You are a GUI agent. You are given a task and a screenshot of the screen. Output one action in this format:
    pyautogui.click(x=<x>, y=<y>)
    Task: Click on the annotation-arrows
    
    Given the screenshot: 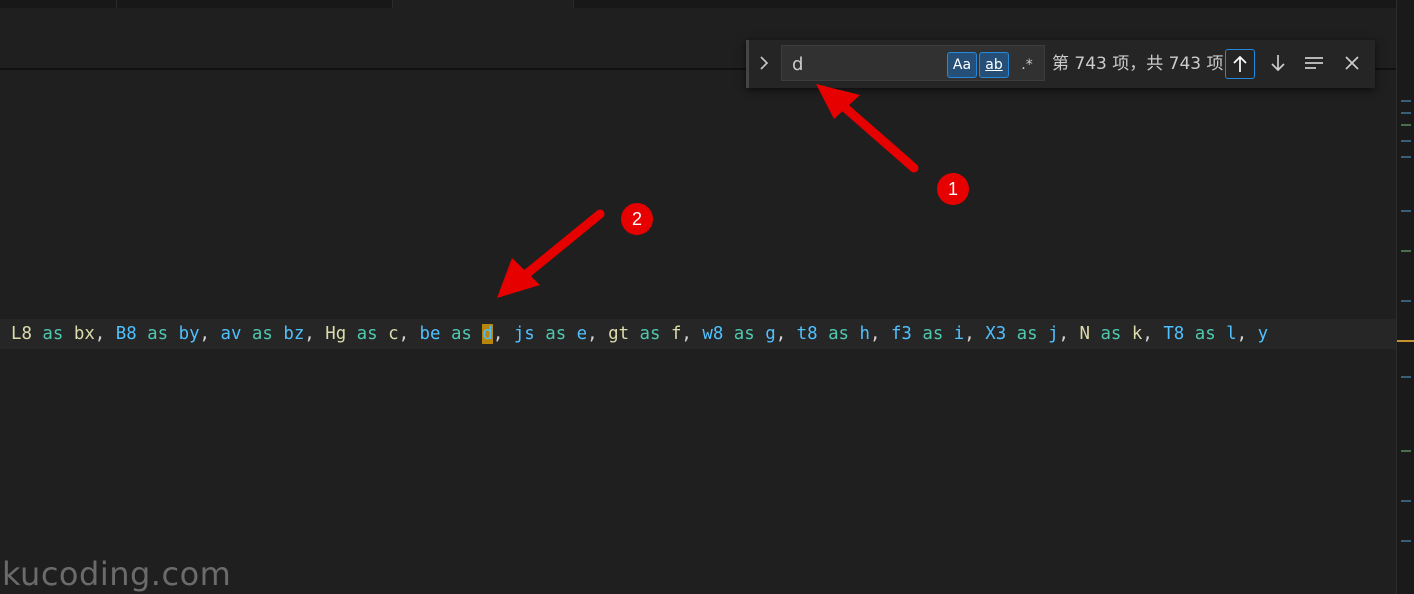 What is the action you would take?
    pyautogui.click(x=708, y=191)
    